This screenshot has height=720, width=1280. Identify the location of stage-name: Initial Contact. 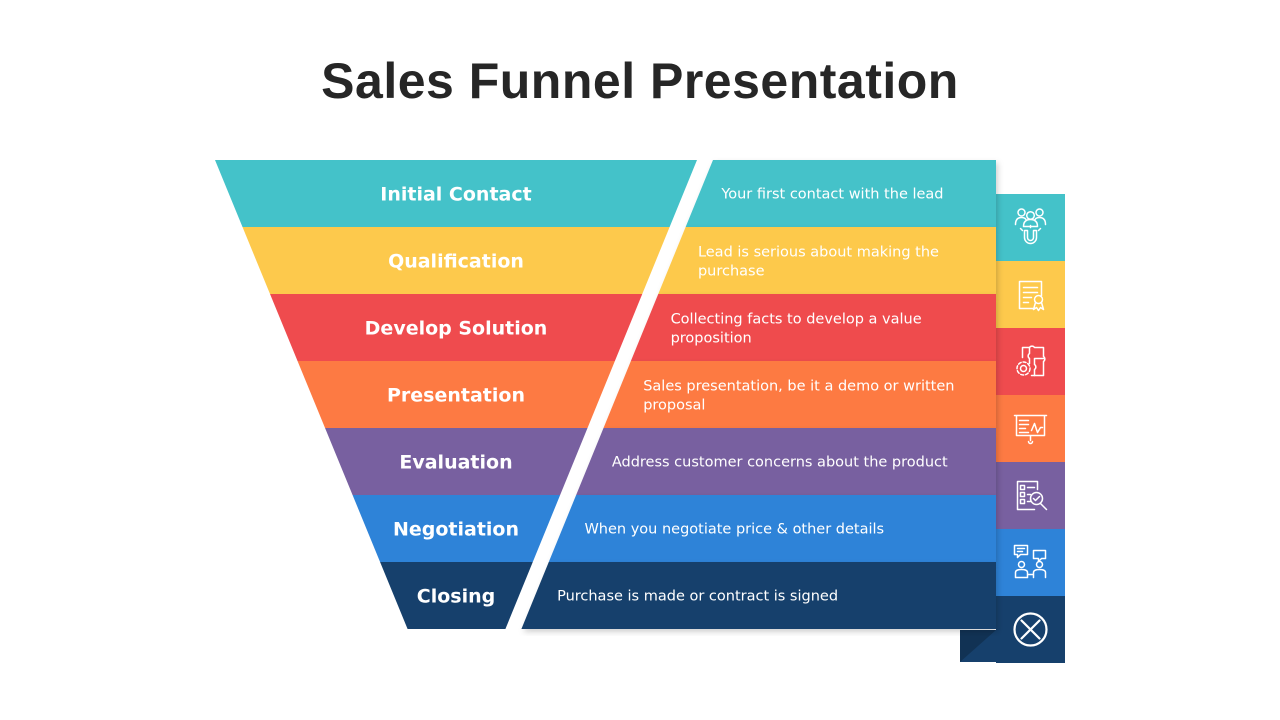
(455, 195).